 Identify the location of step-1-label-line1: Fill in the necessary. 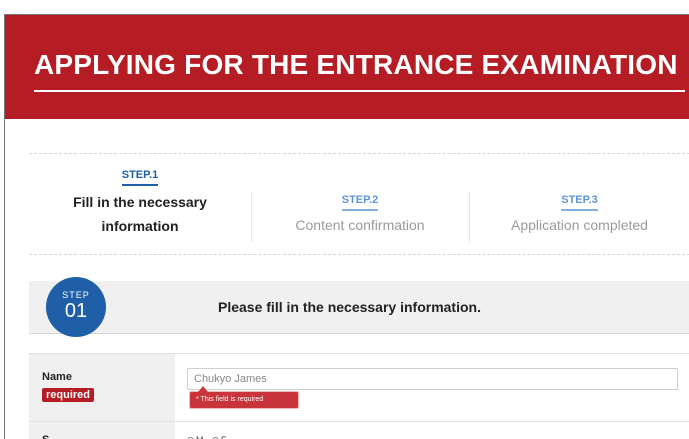
(140, 202).